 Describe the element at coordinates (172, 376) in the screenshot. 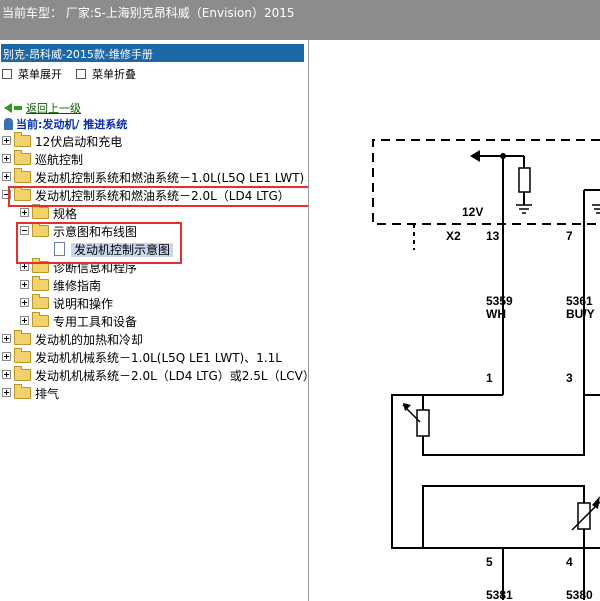

I see `tree-item-label: 发动机机械系统－2.0L（LD4 LTG）或2.5L（LCV）` at that location.